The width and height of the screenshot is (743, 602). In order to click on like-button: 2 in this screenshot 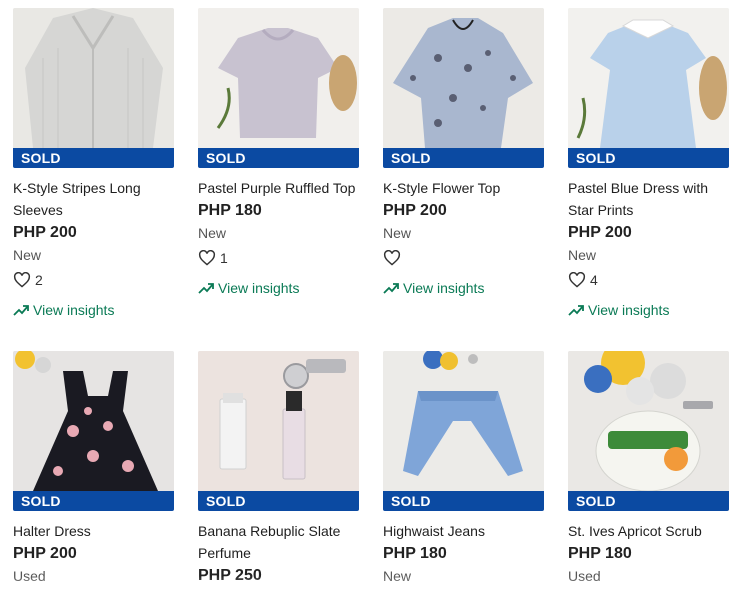, I will do `click(93, 280)`.